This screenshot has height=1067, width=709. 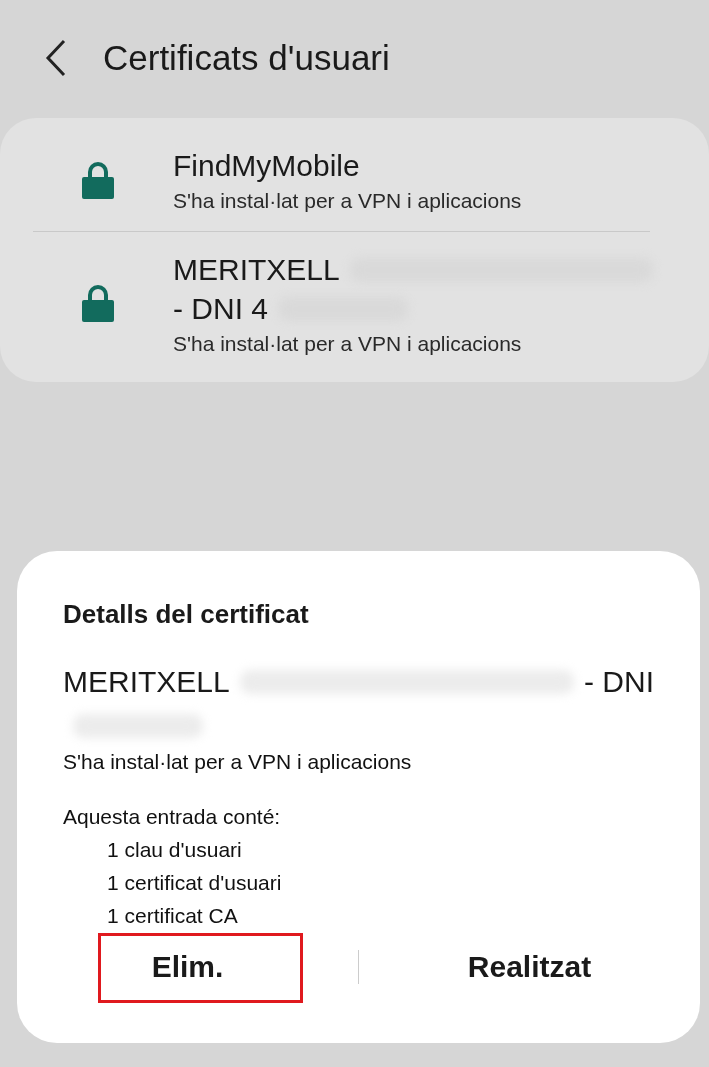 I want to click on contents-item: 1 certificat CA, so click(x=172, y=916).